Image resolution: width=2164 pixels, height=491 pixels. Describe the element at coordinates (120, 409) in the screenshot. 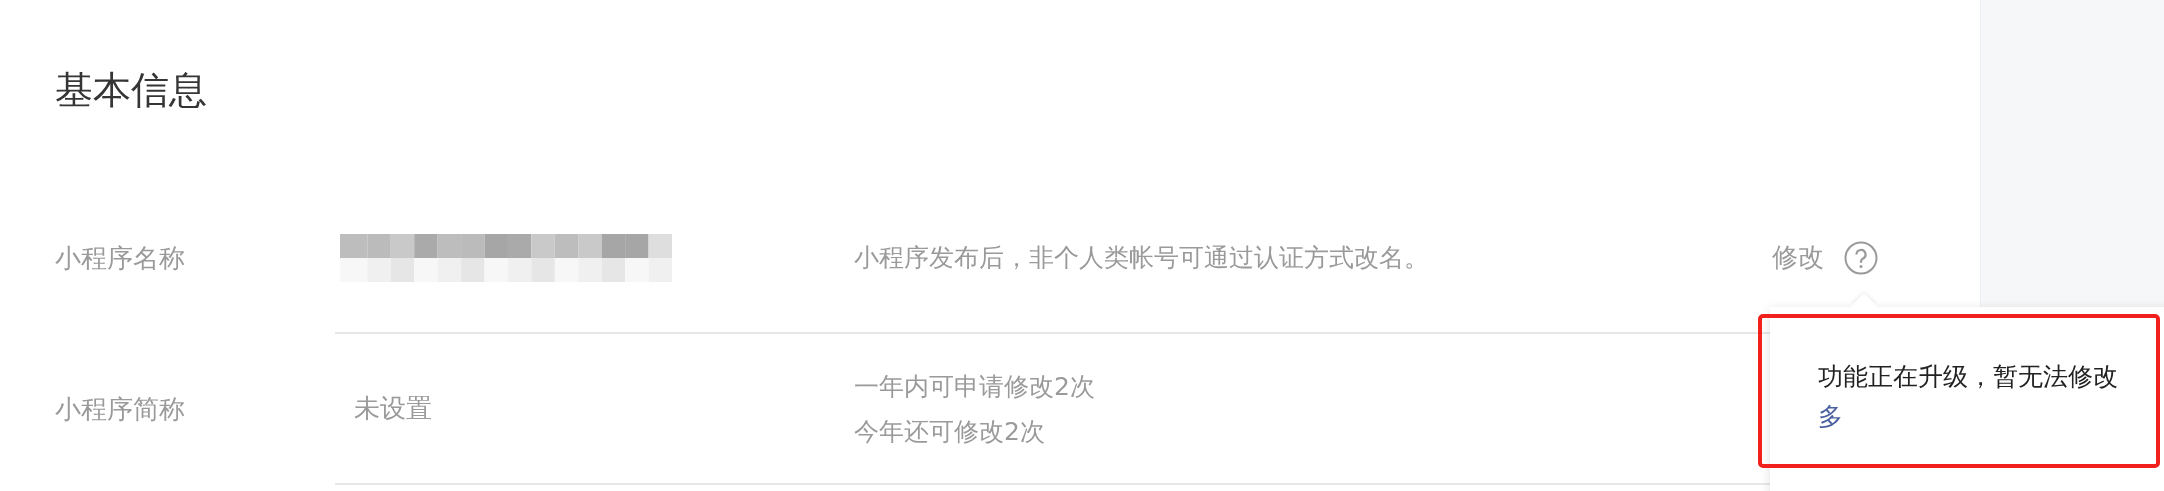

I see `field-label: 小程序简称` at that location.